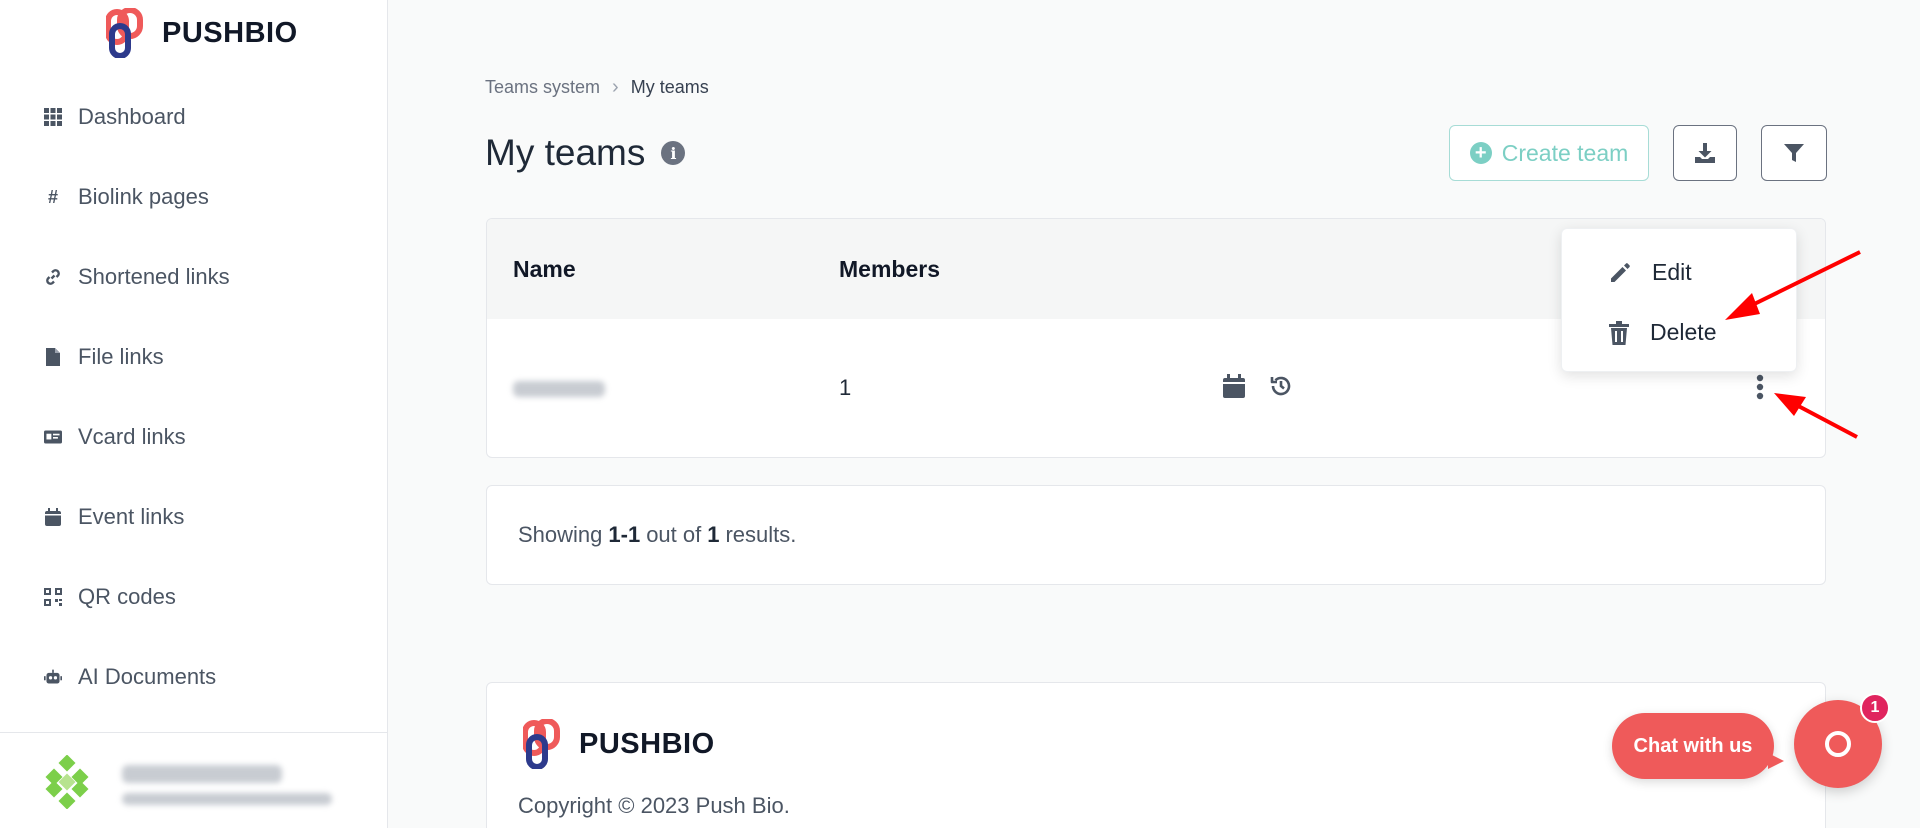 The height and width of the screenshot is (828, 1920). What do you see at coordinates (53, 597) in the screenshot?
I see `qrcode-icon` at bounding box center [53, 597].